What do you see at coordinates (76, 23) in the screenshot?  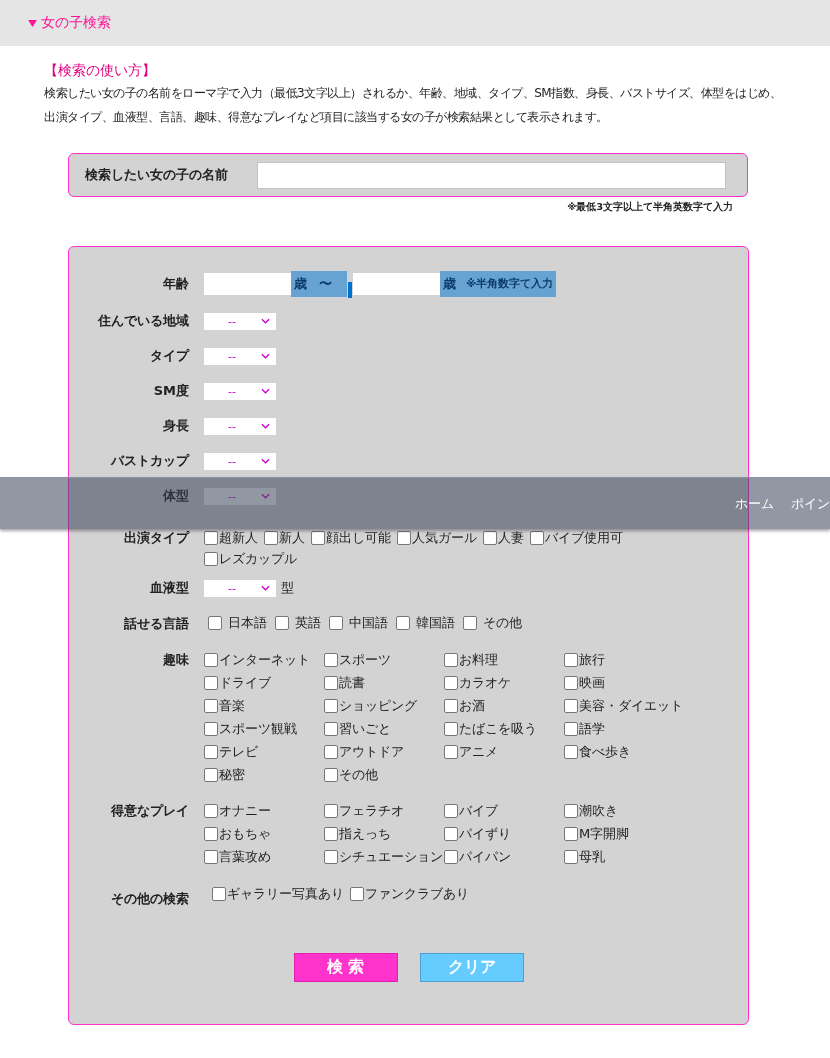 I see `section-title: 女の子検索` at bounding box center [76, 23].